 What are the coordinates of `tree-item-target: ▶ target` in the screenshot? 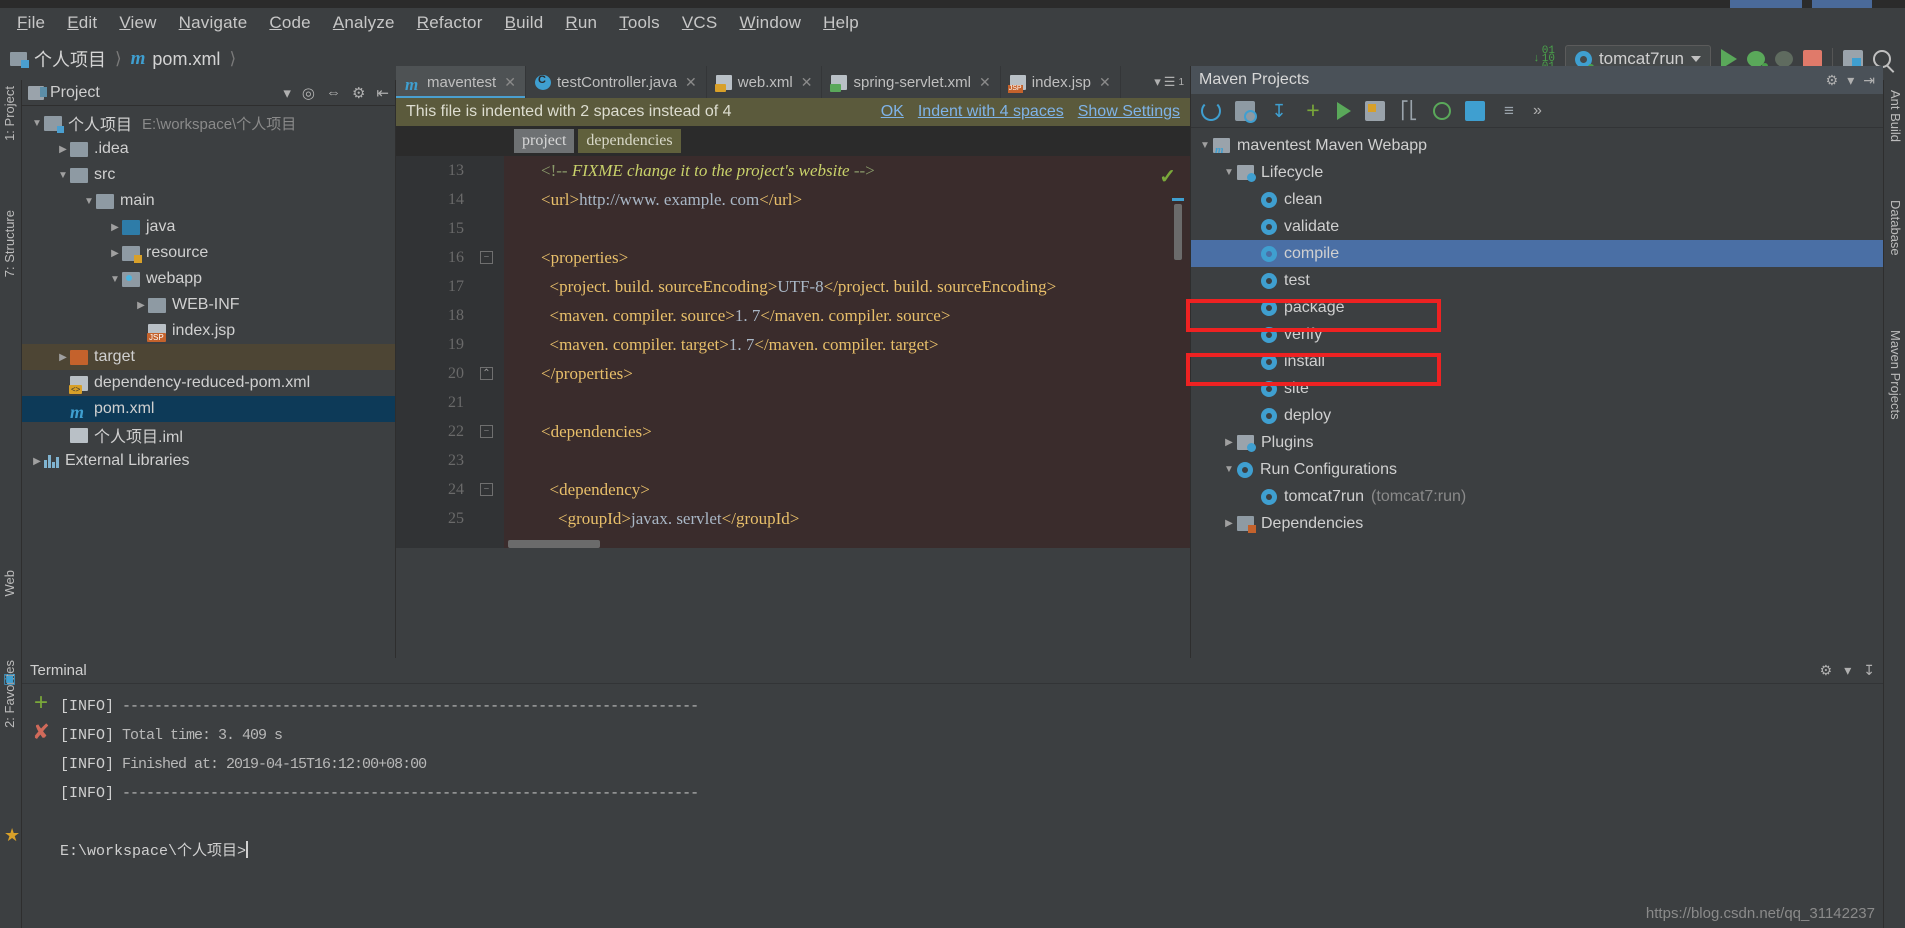 It's located at (208, 357).